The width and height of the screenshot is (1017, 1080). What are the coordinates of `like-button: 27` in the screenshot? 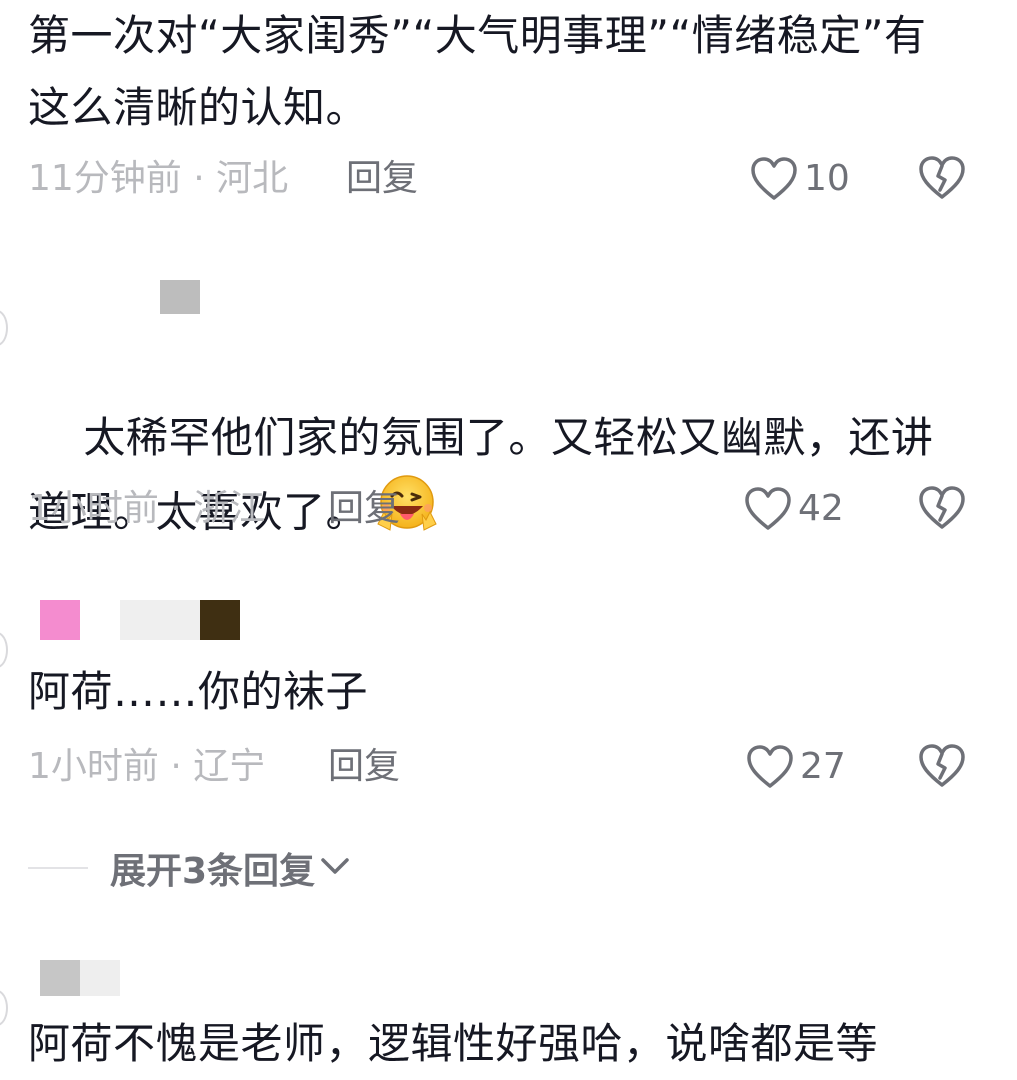 It's located at (796, 767).